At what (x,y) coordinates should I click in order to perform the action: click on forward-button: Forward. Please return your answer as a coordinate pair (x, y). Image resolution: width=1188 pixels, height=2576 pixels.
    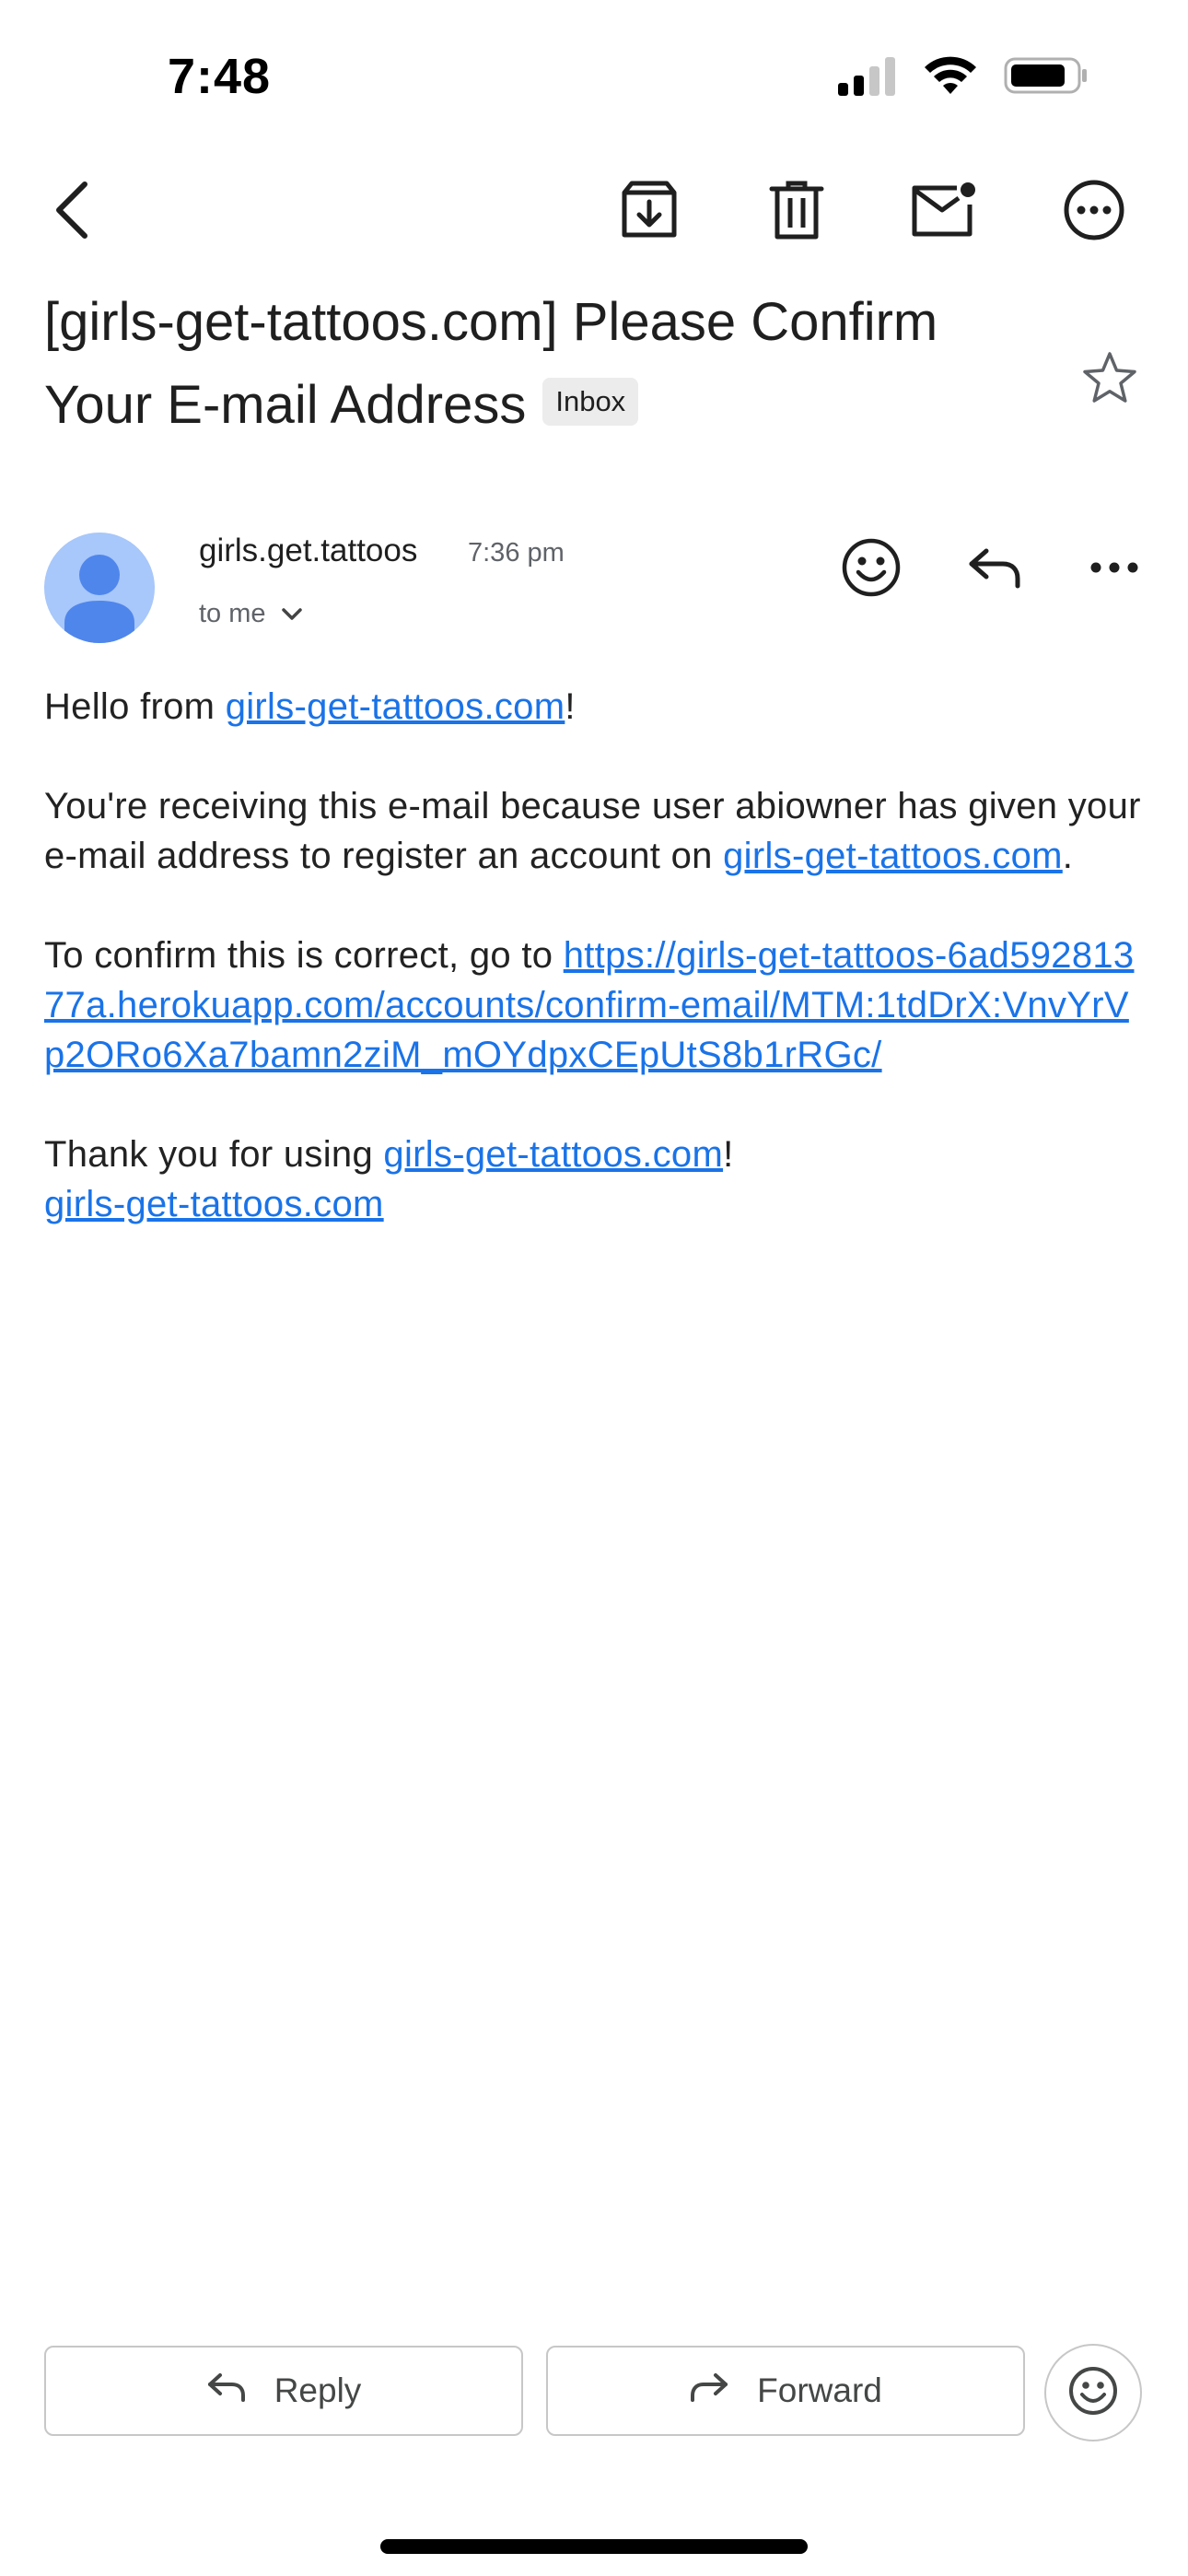
    Looking at the image, I should click on (785, 2391).